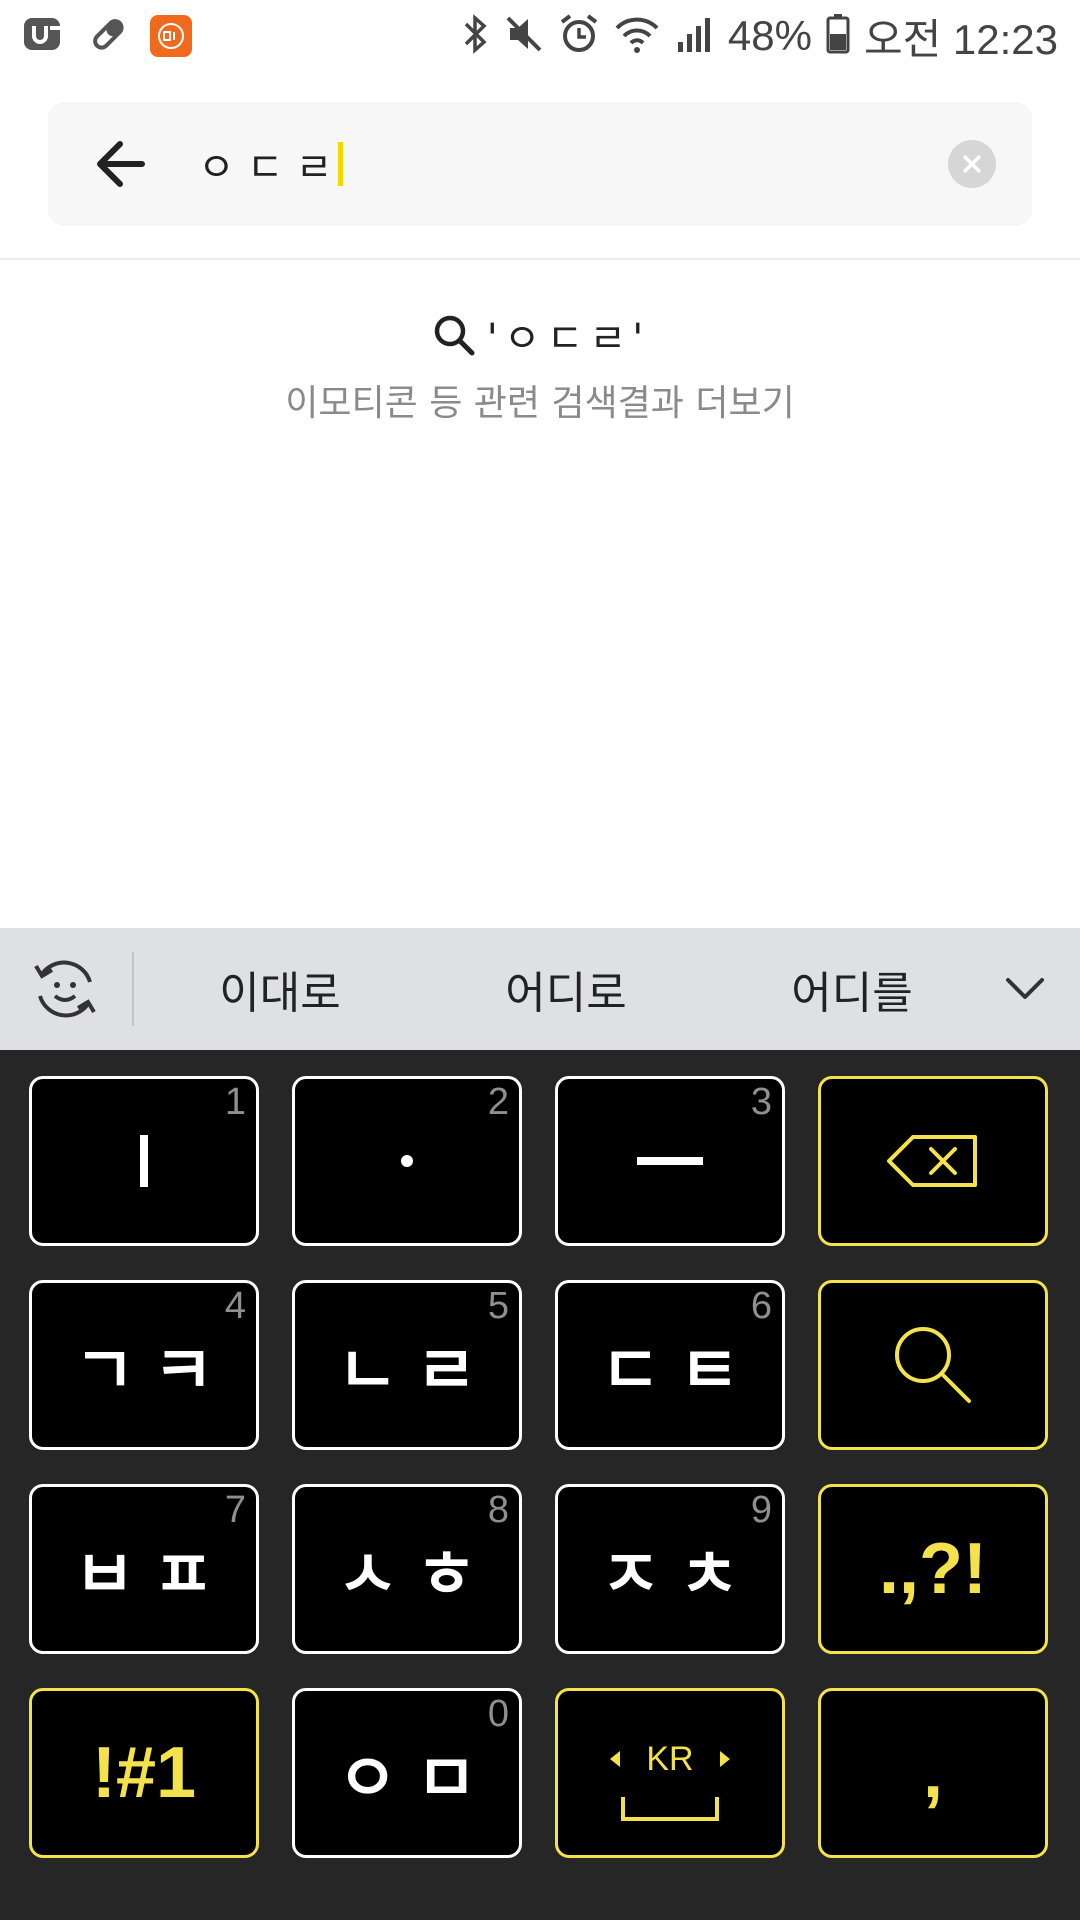 The width and height of the screenshot is (1080, 1920). What do you see at coordinates (498, 1714) in the screenshot?
I see `key-number: 0` at bounding box center [498, 1714].